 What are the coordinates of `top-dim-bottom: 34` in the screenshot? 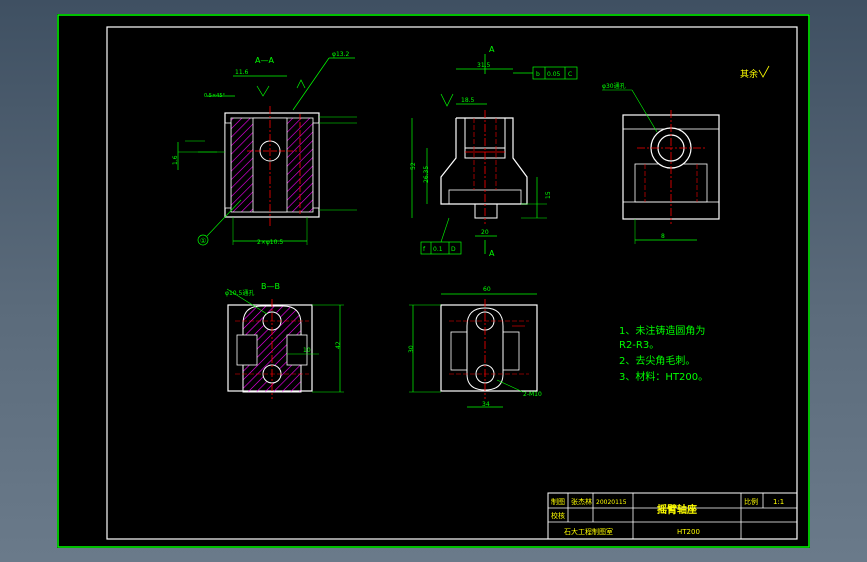 It's located at (486, 404).